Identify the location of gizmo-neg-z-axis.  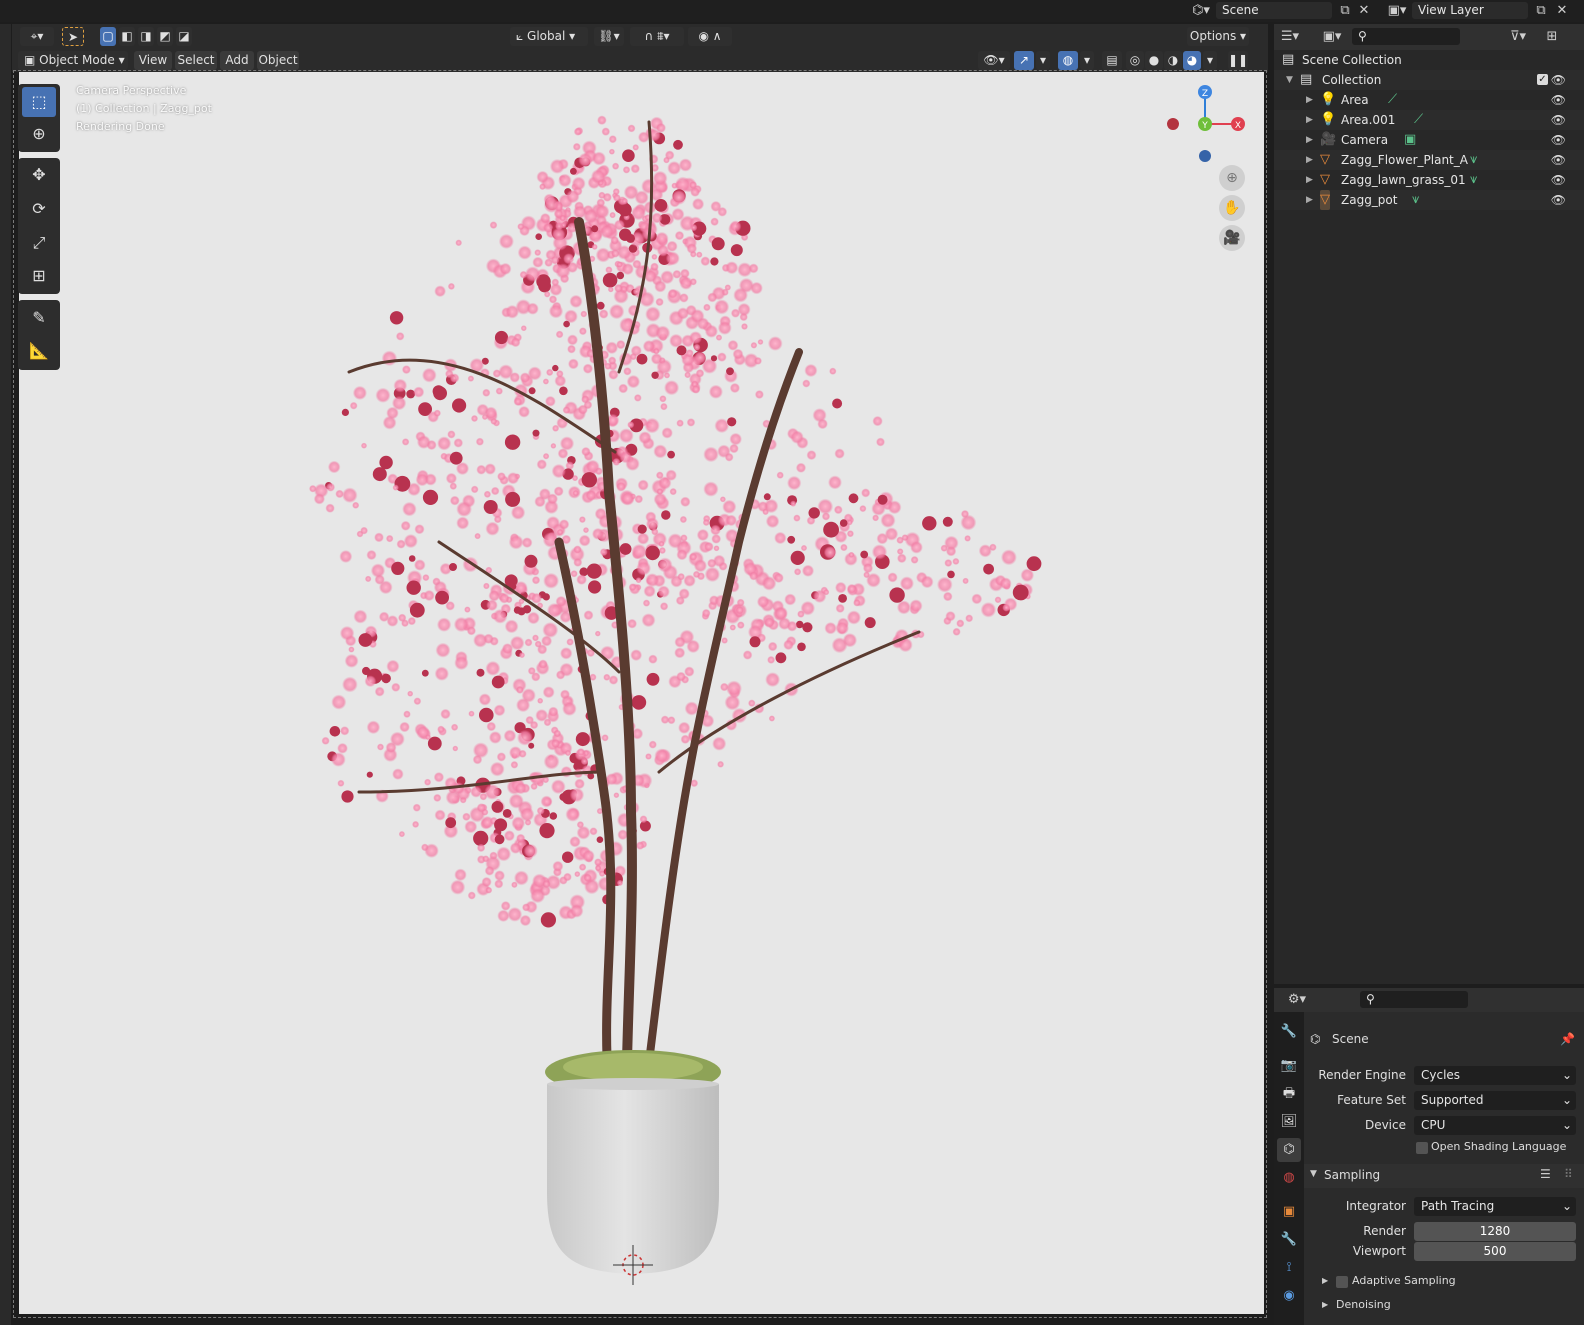
(1205, 156).